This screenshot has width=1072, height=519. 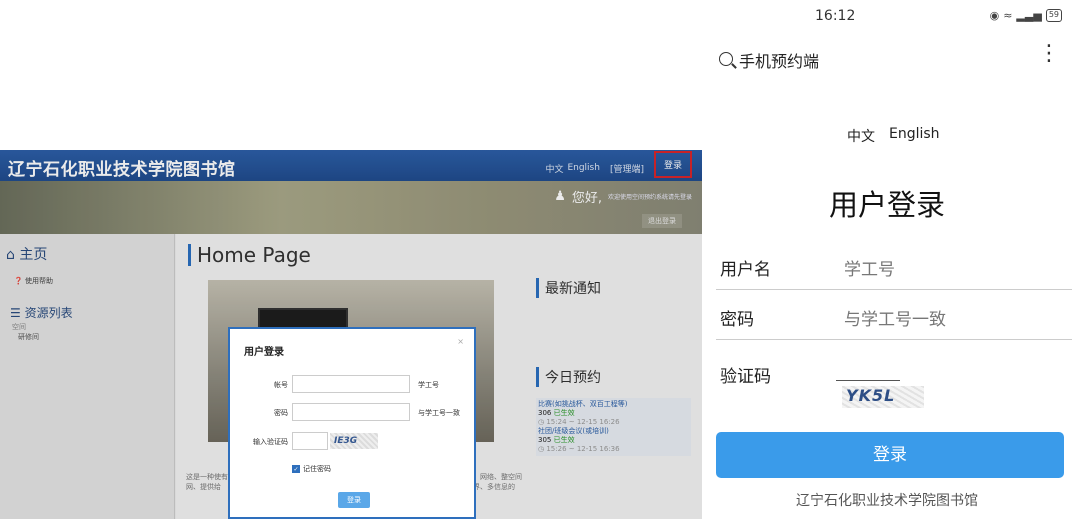 What do you see at coordinates (869, 267) in the screenshot?
I see `username-input: 学工号` at bounding box center [869, 267].